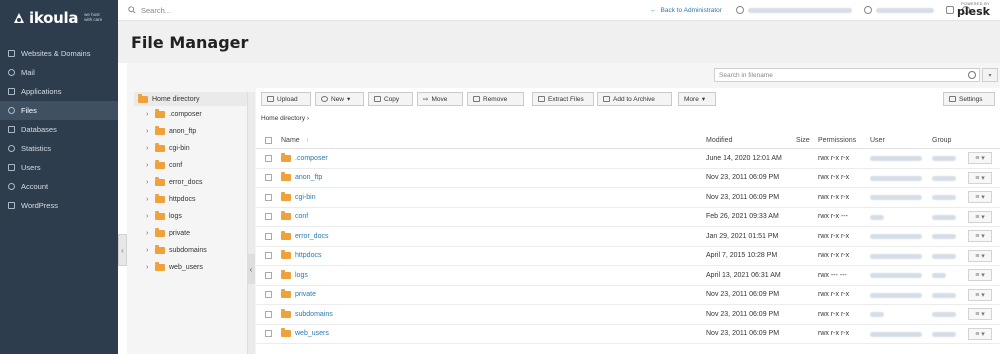 The image size is (1000, 354). Describe the element at coordinates (803, 140) in the screenshot. I see `column-size: Size` at that location.